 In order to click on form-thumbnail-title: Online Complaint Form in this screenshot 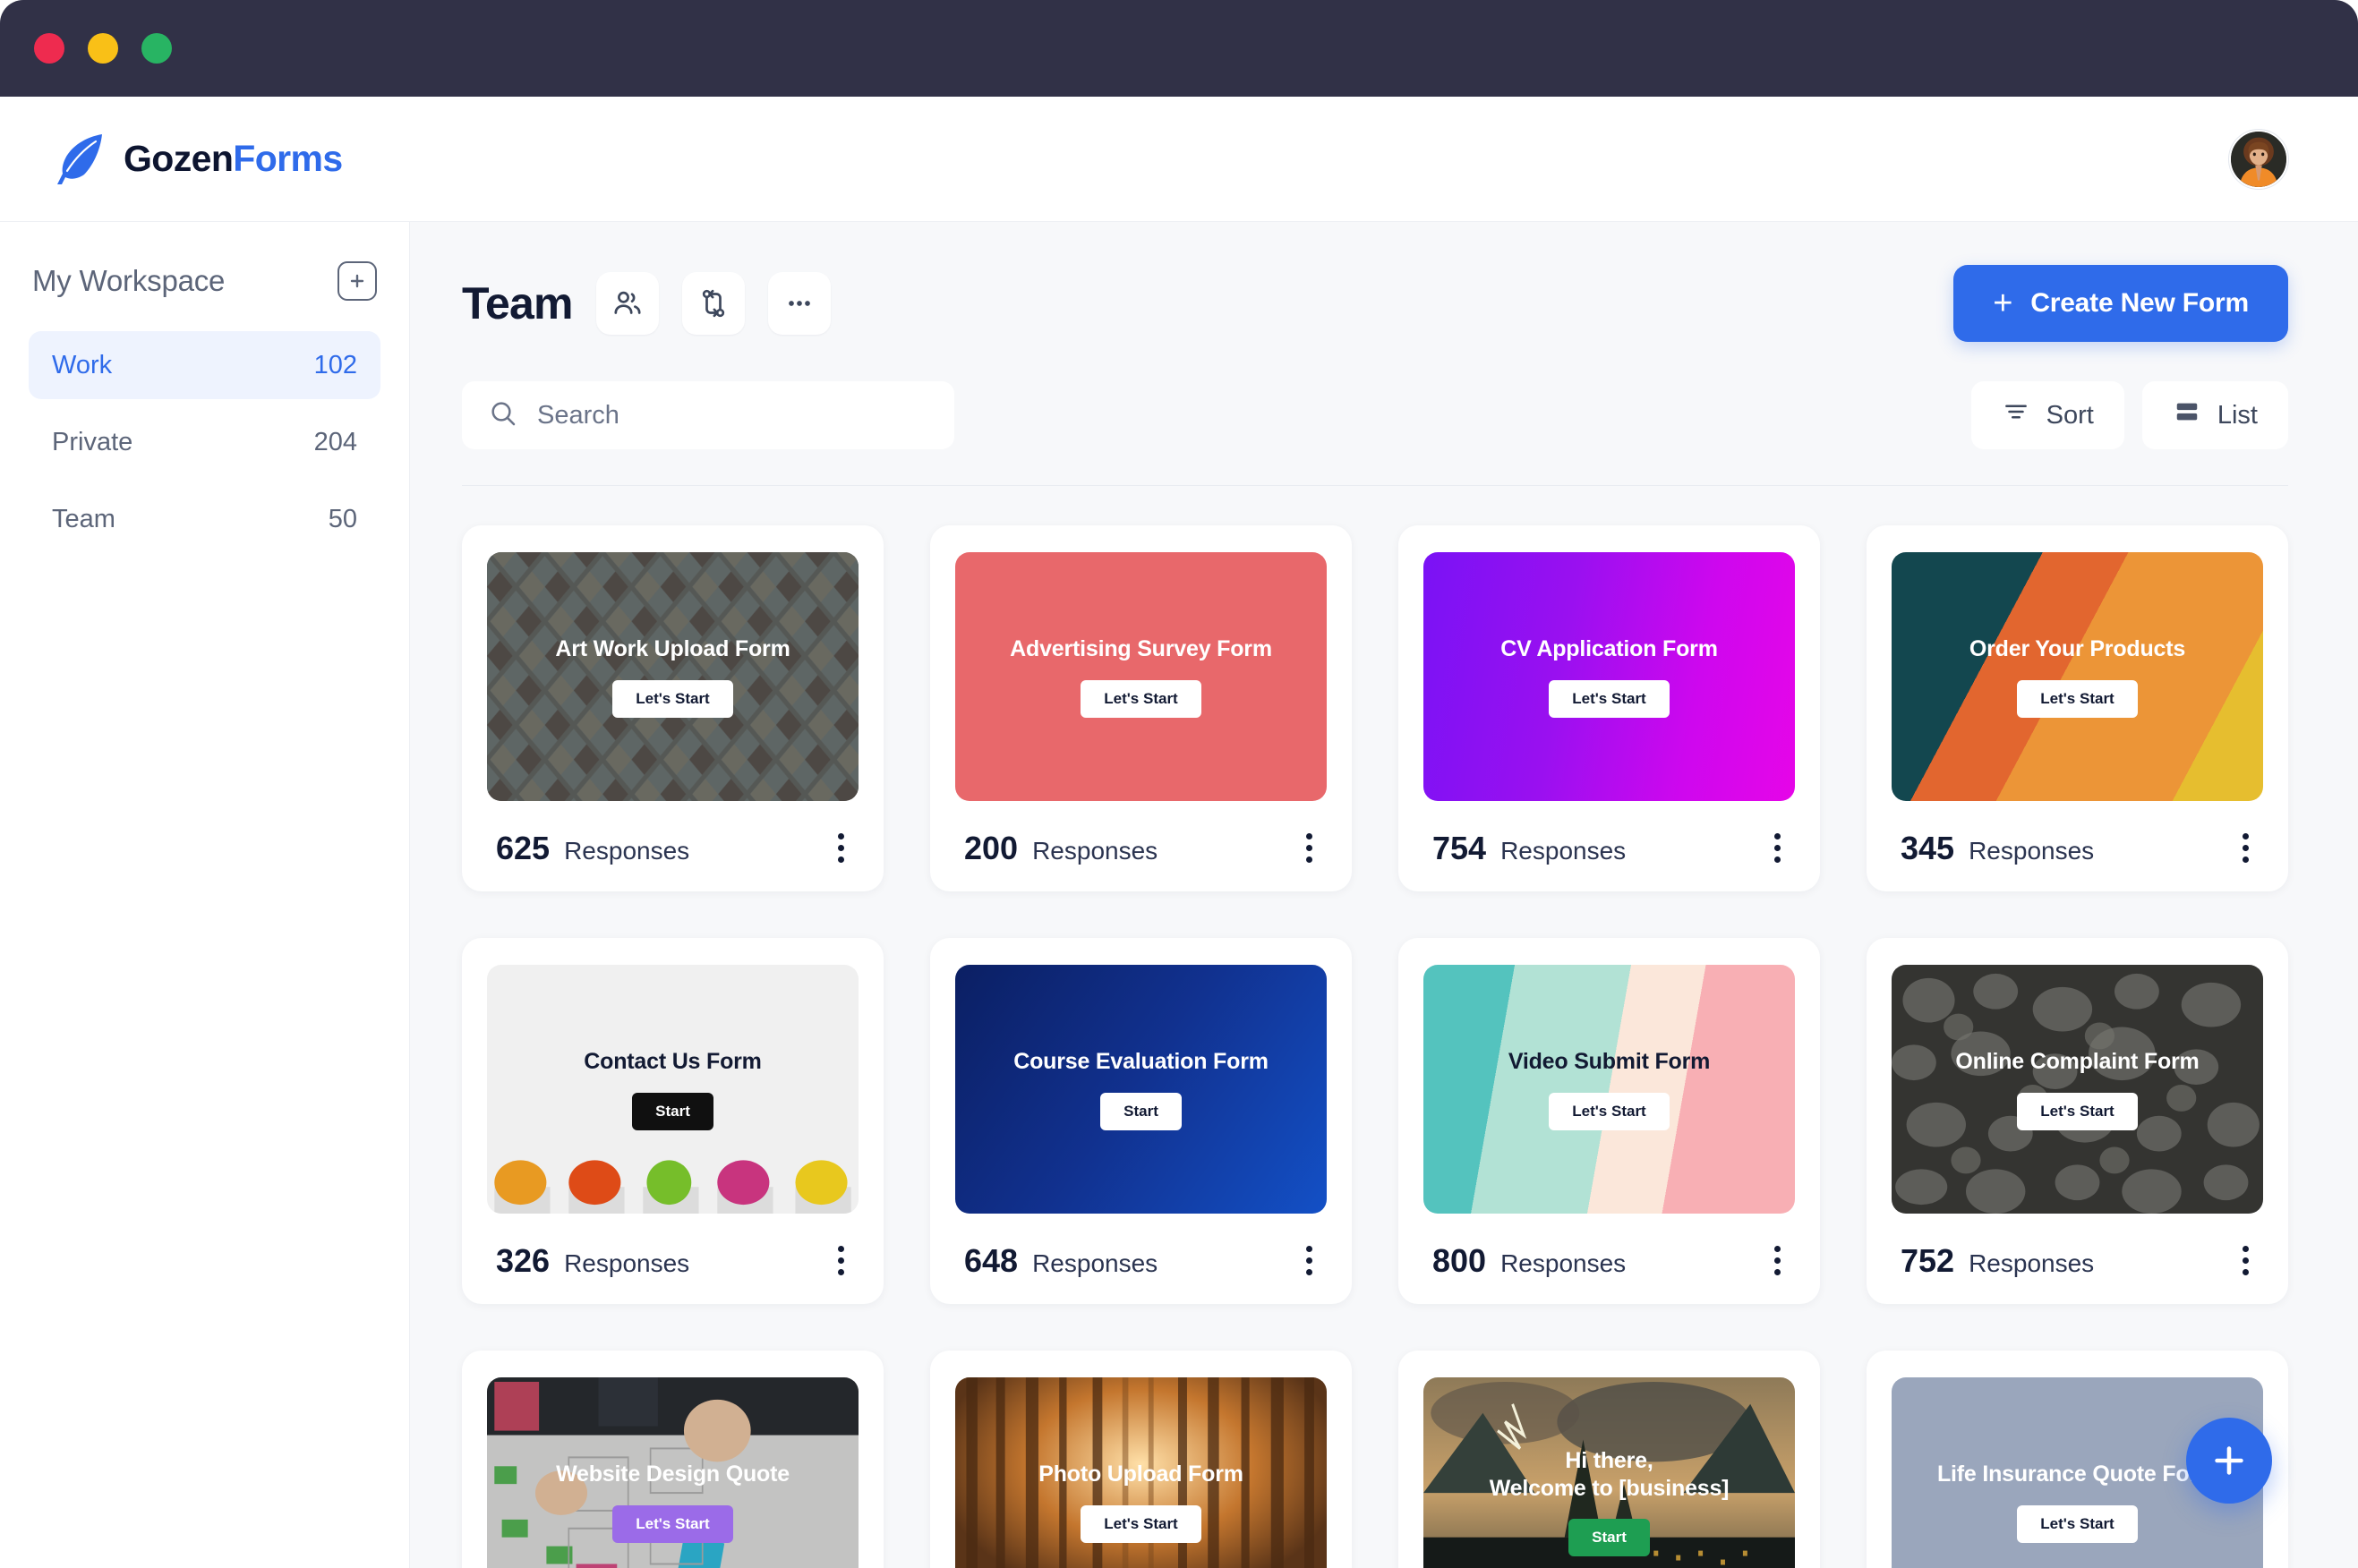, I will do `click(2077, 1062)`.